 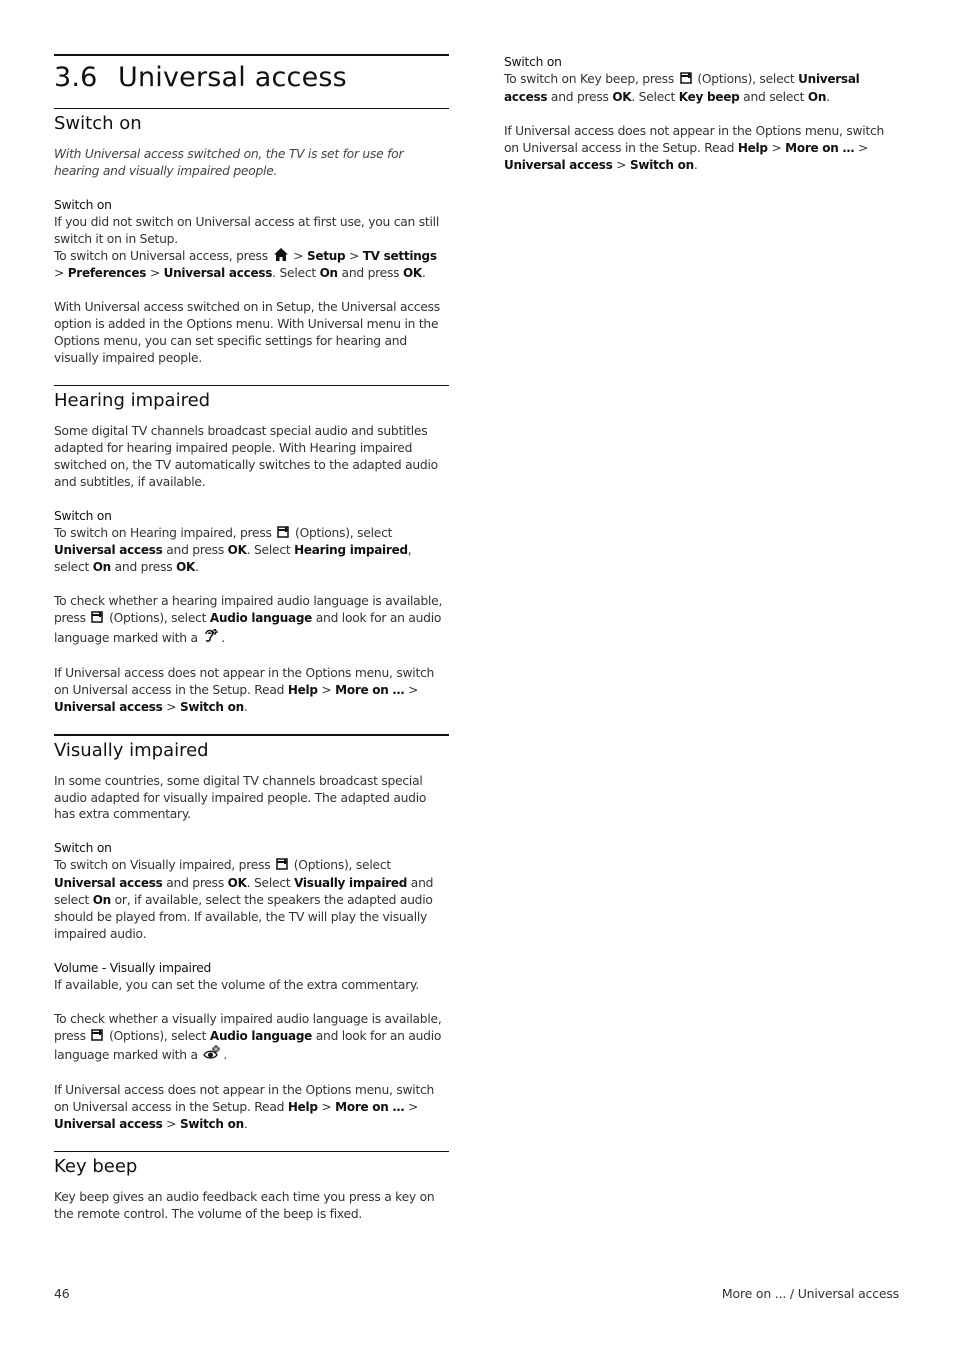 I want to click on text: To switch on Key beep, press, so click(x=589, y=78).